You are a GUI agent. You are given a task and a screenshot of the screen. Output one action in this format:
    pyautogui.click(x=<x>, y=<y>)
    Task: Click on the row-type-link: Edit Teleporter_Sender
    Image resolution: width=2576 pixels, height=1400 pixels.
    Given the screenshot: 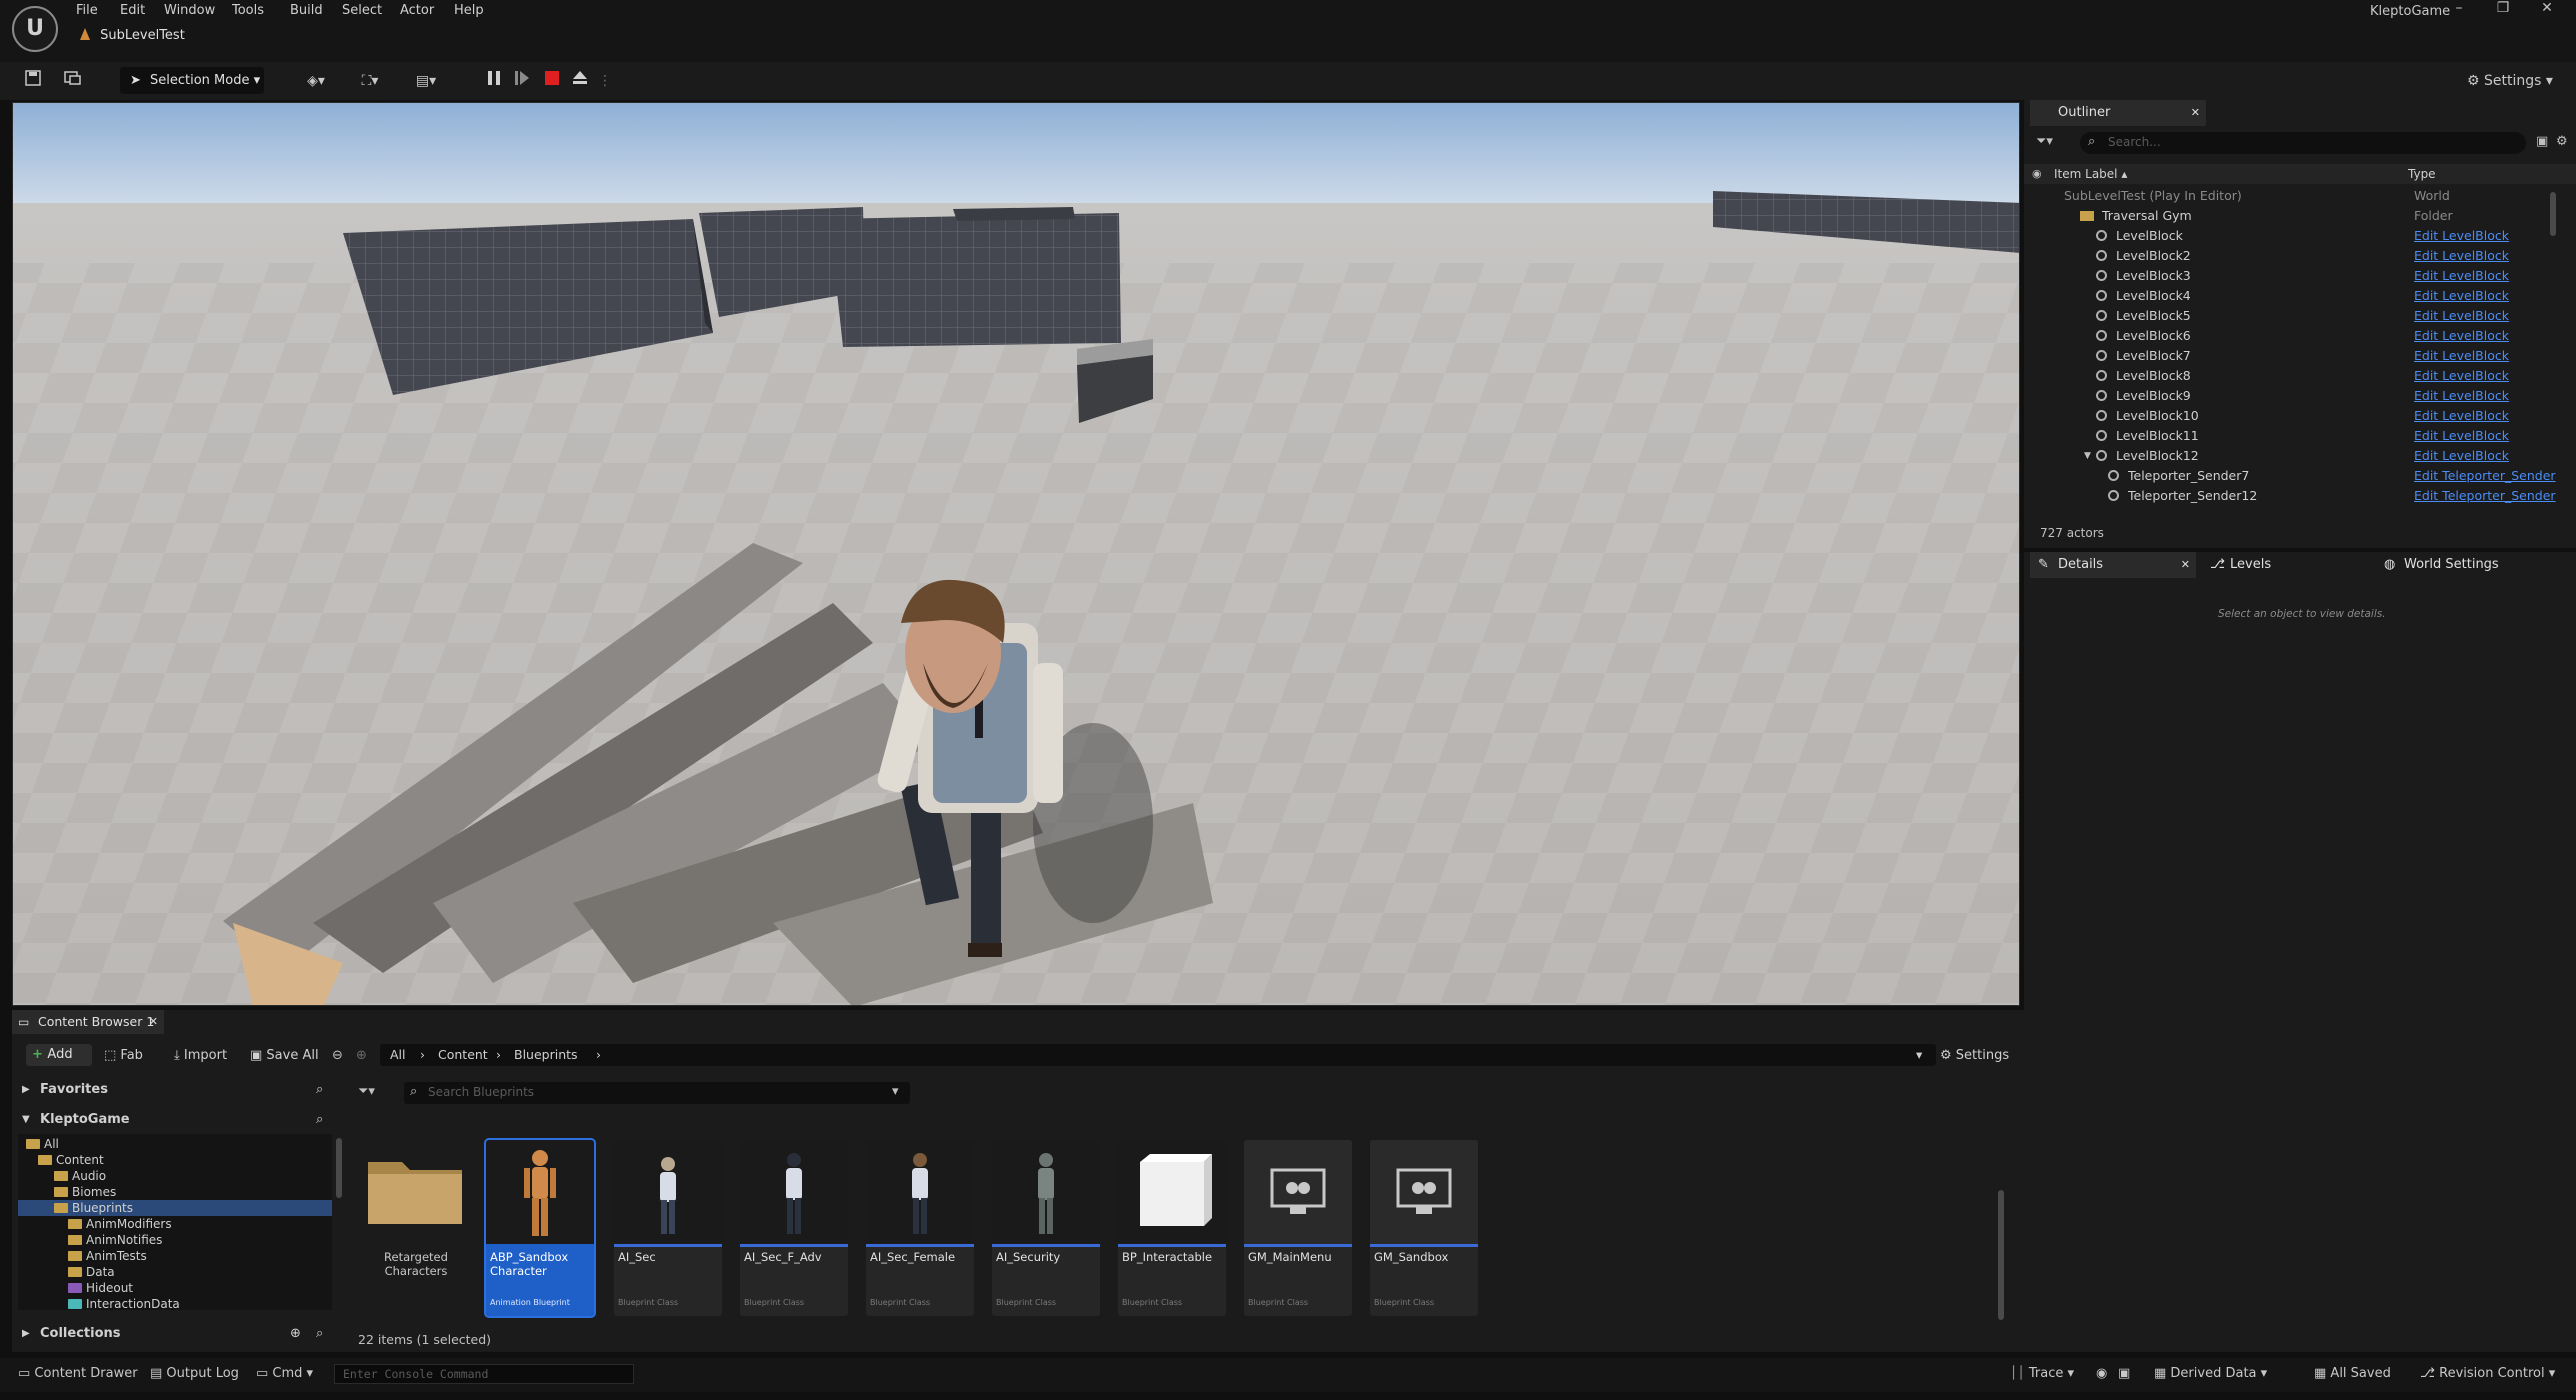 What is the action you would take?
    pyautogui.click(x=2485, y=476)
    